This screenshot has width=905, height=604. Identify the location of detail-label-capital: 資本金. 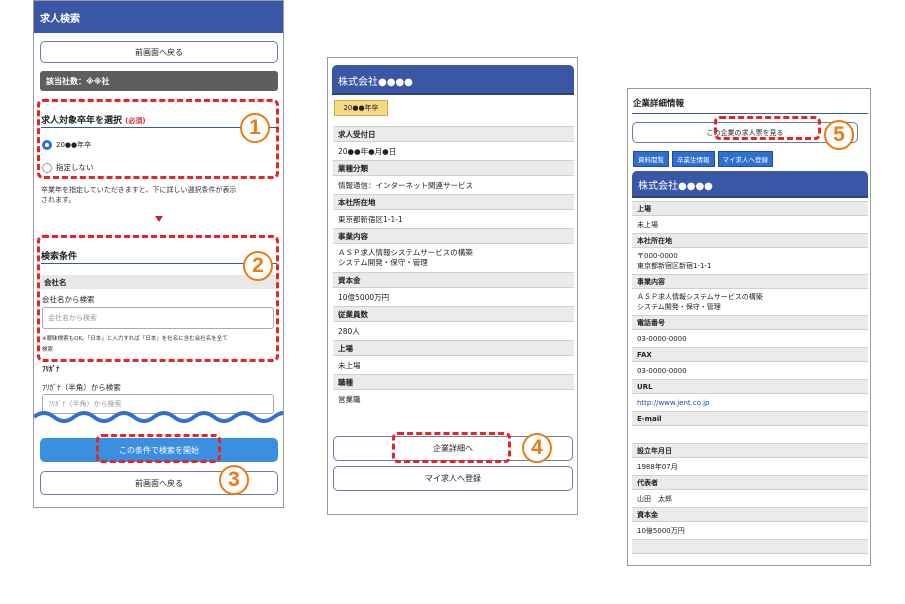
(750, 514).